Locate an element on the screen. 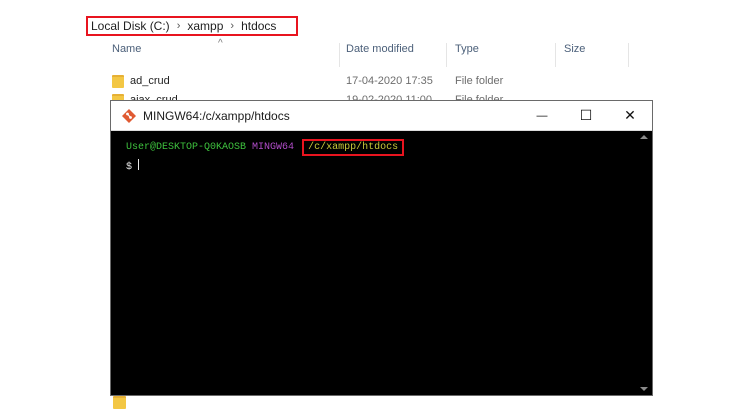 This screenshot has height=414, width=740. file-type: File folder is located at coordinates (479, 81).